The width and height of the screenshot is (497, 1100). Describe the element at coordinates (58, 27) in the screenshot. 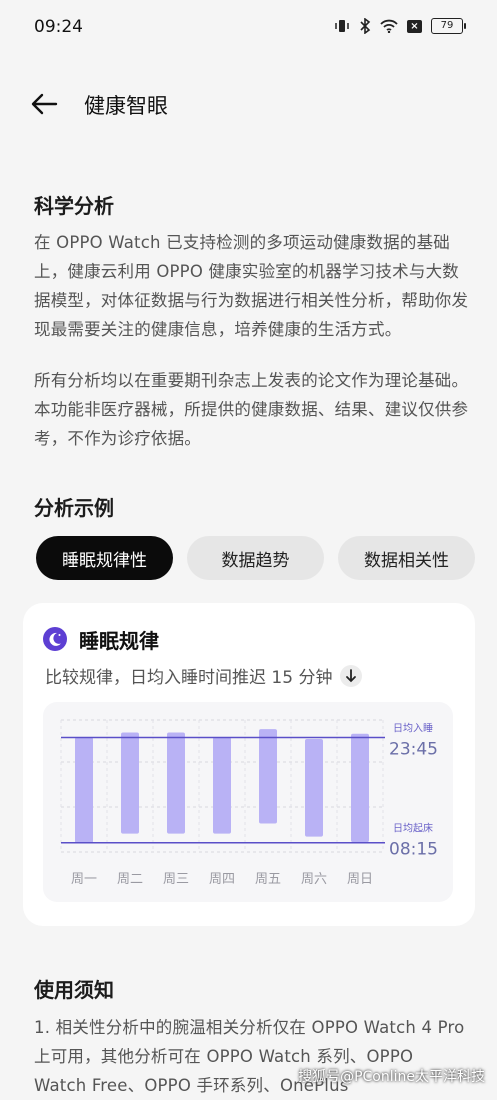

I see `status-time: 09:24` at that location.